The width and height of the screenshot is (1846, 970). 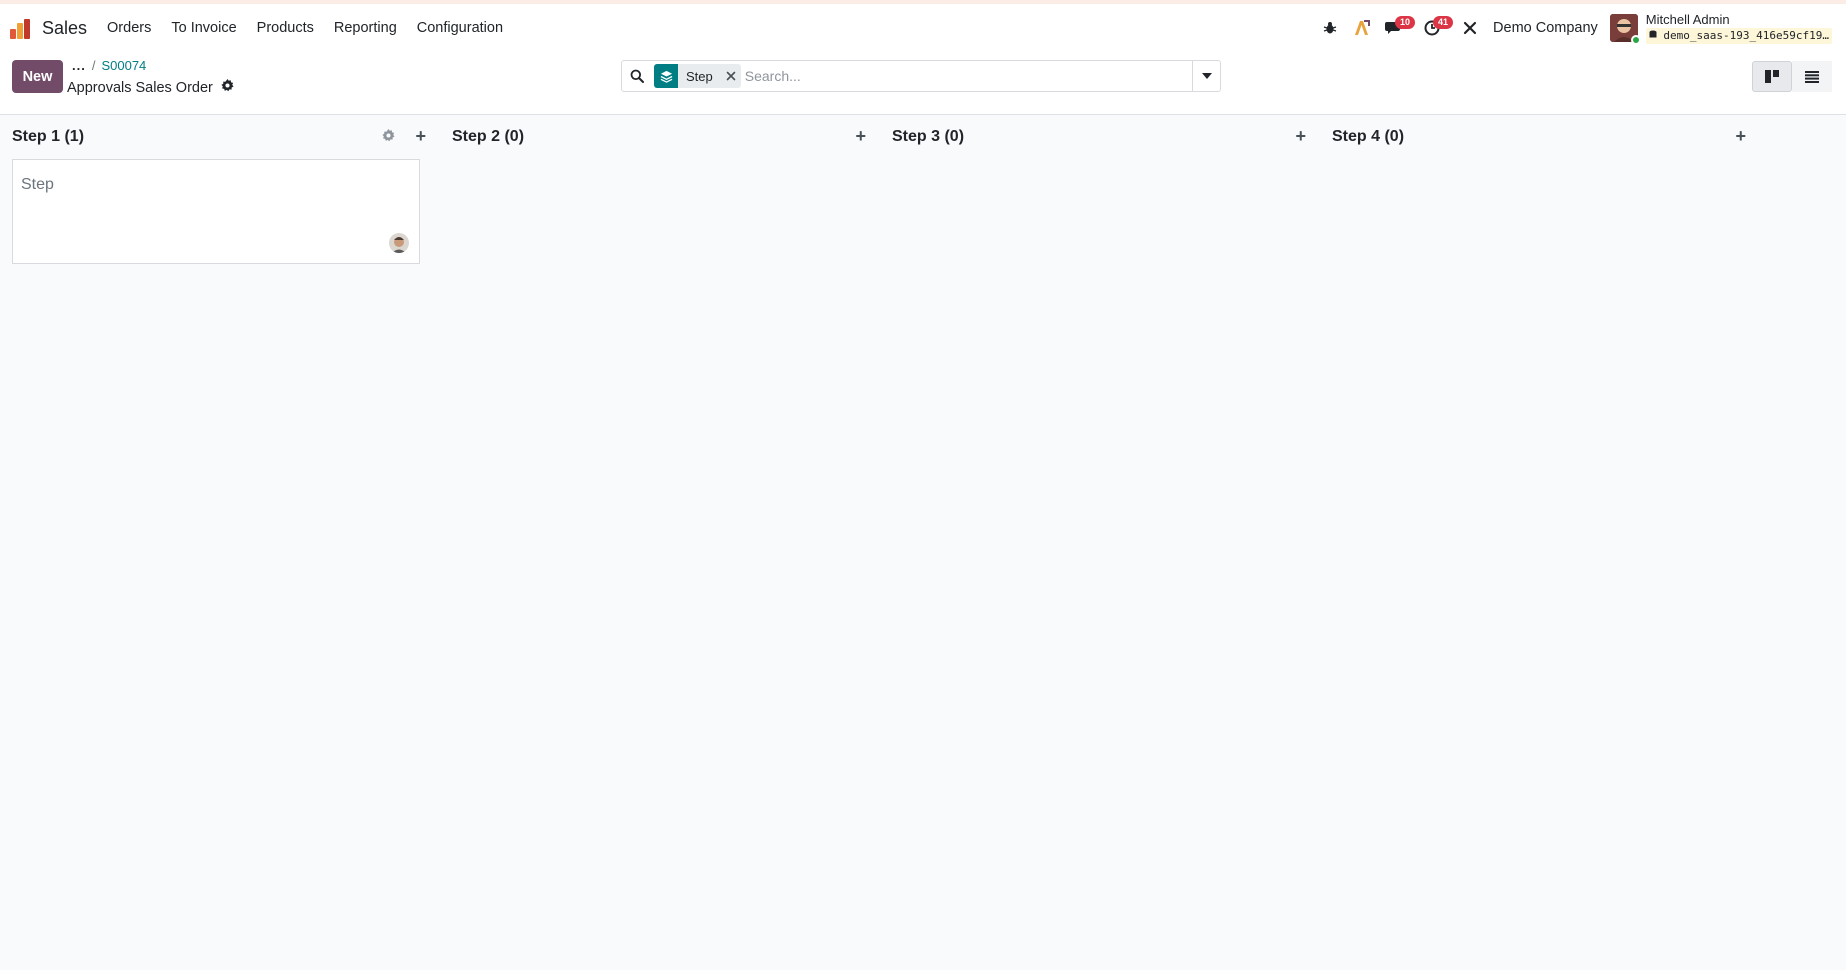 I want to click on menu-to-invoice: To Invoice, so click(x=203, y=28).